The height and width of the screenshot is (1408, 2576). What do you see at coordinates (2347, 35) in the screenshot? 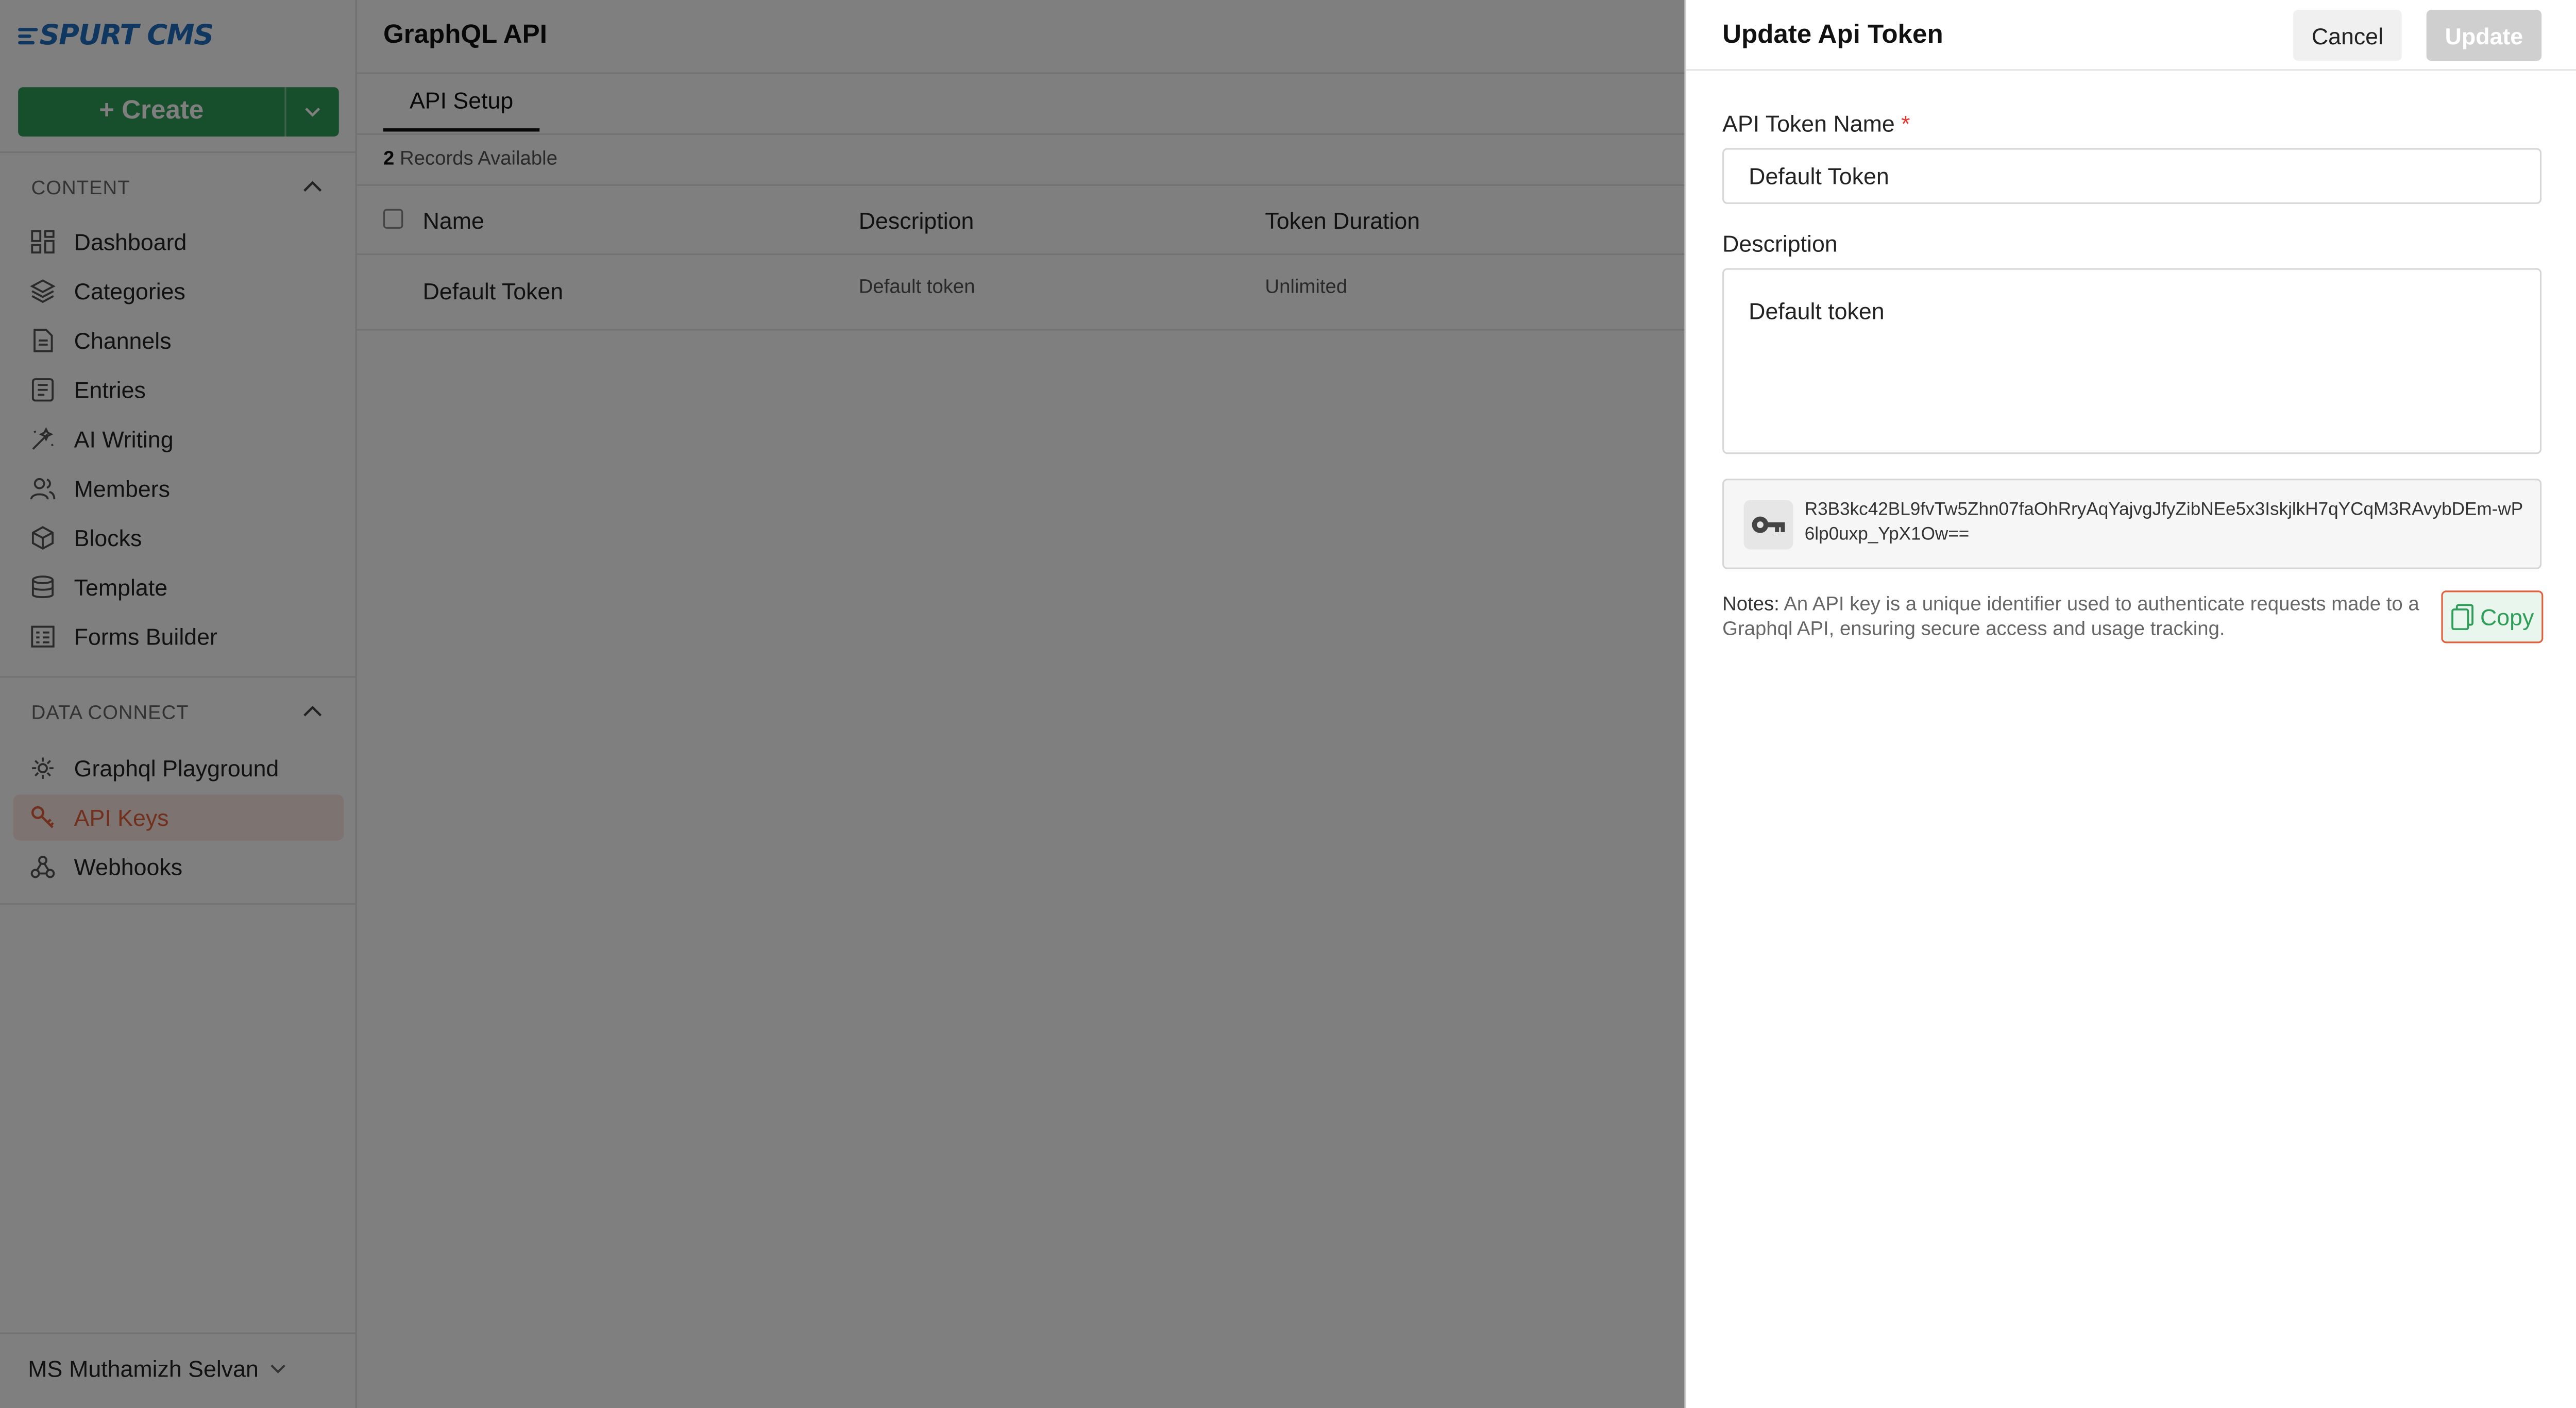
I see `cancel-button: Cancel` at bounding box center [2347, 35].